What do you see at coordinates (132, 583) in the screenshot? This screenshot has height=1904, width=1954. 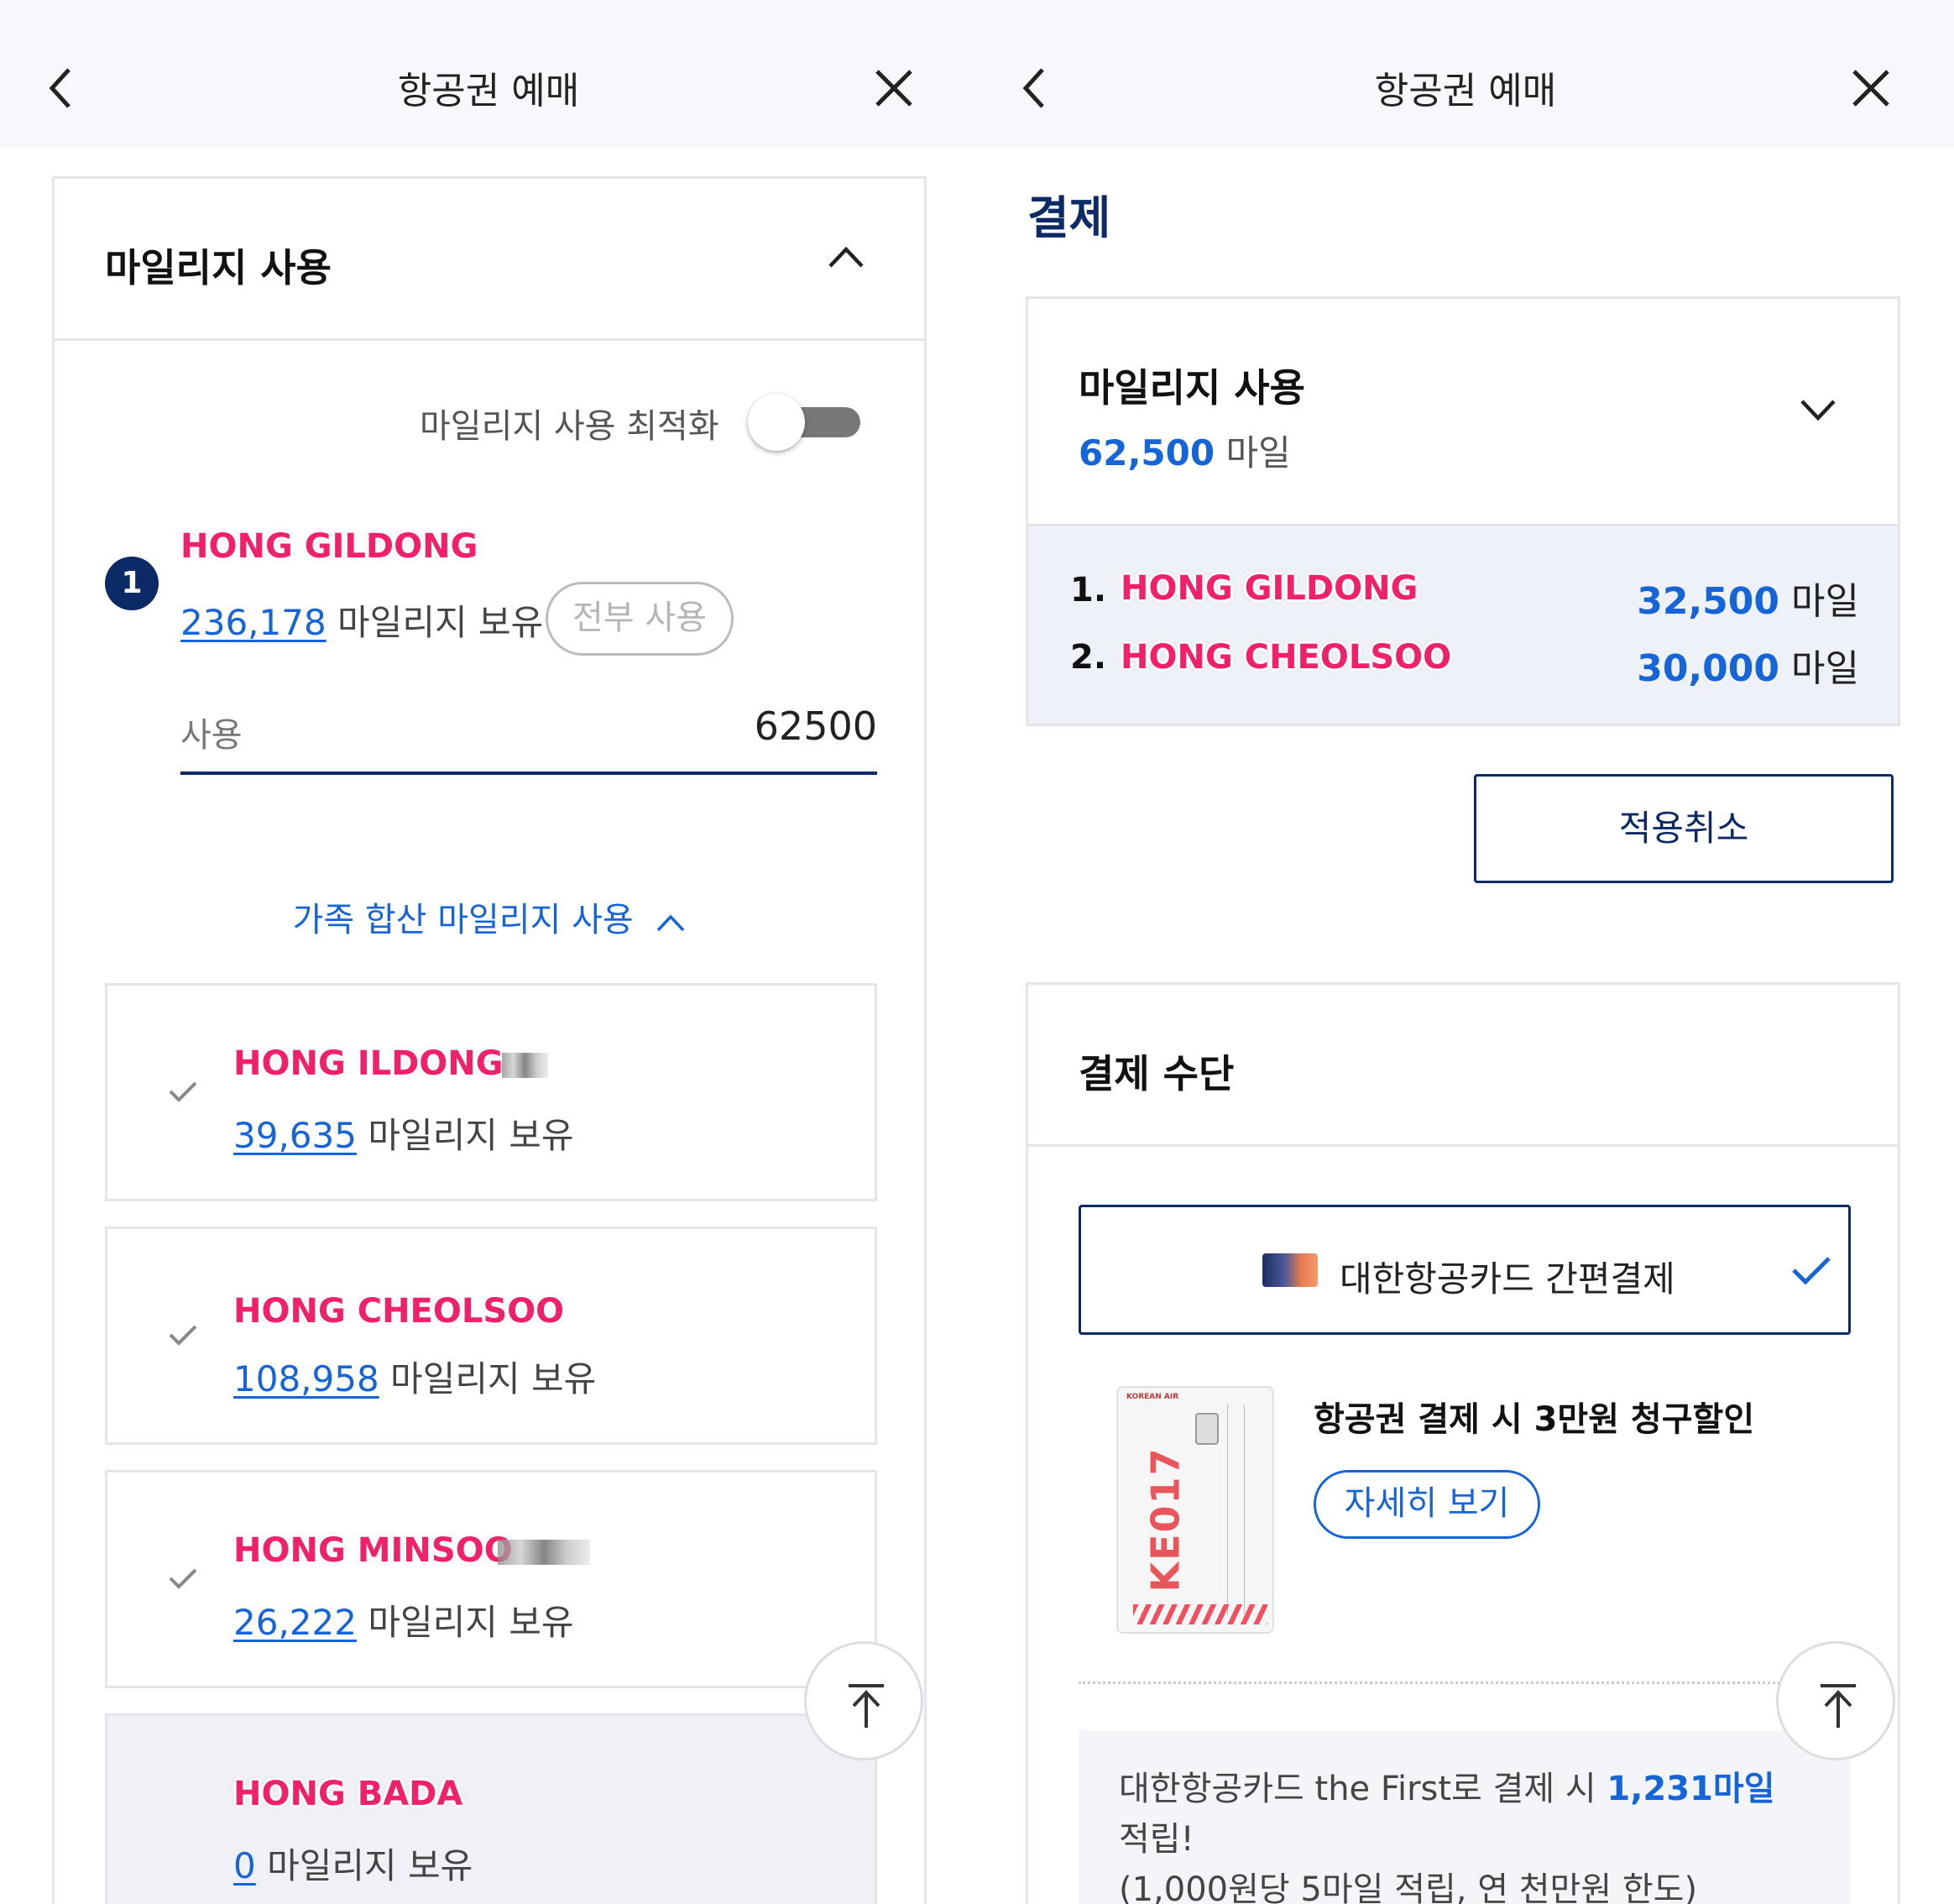 I see `member-index-badge: 1` at bounding box center [132, 583].